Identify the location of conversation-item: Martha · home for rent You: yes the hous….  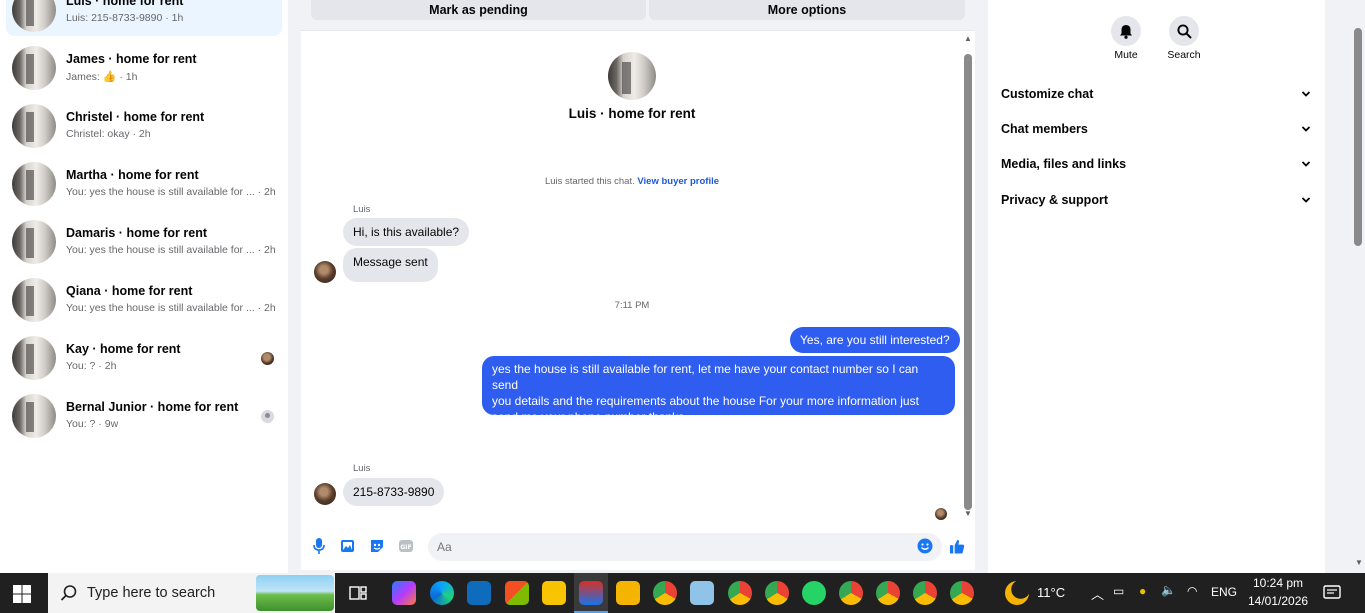
(144, 184).